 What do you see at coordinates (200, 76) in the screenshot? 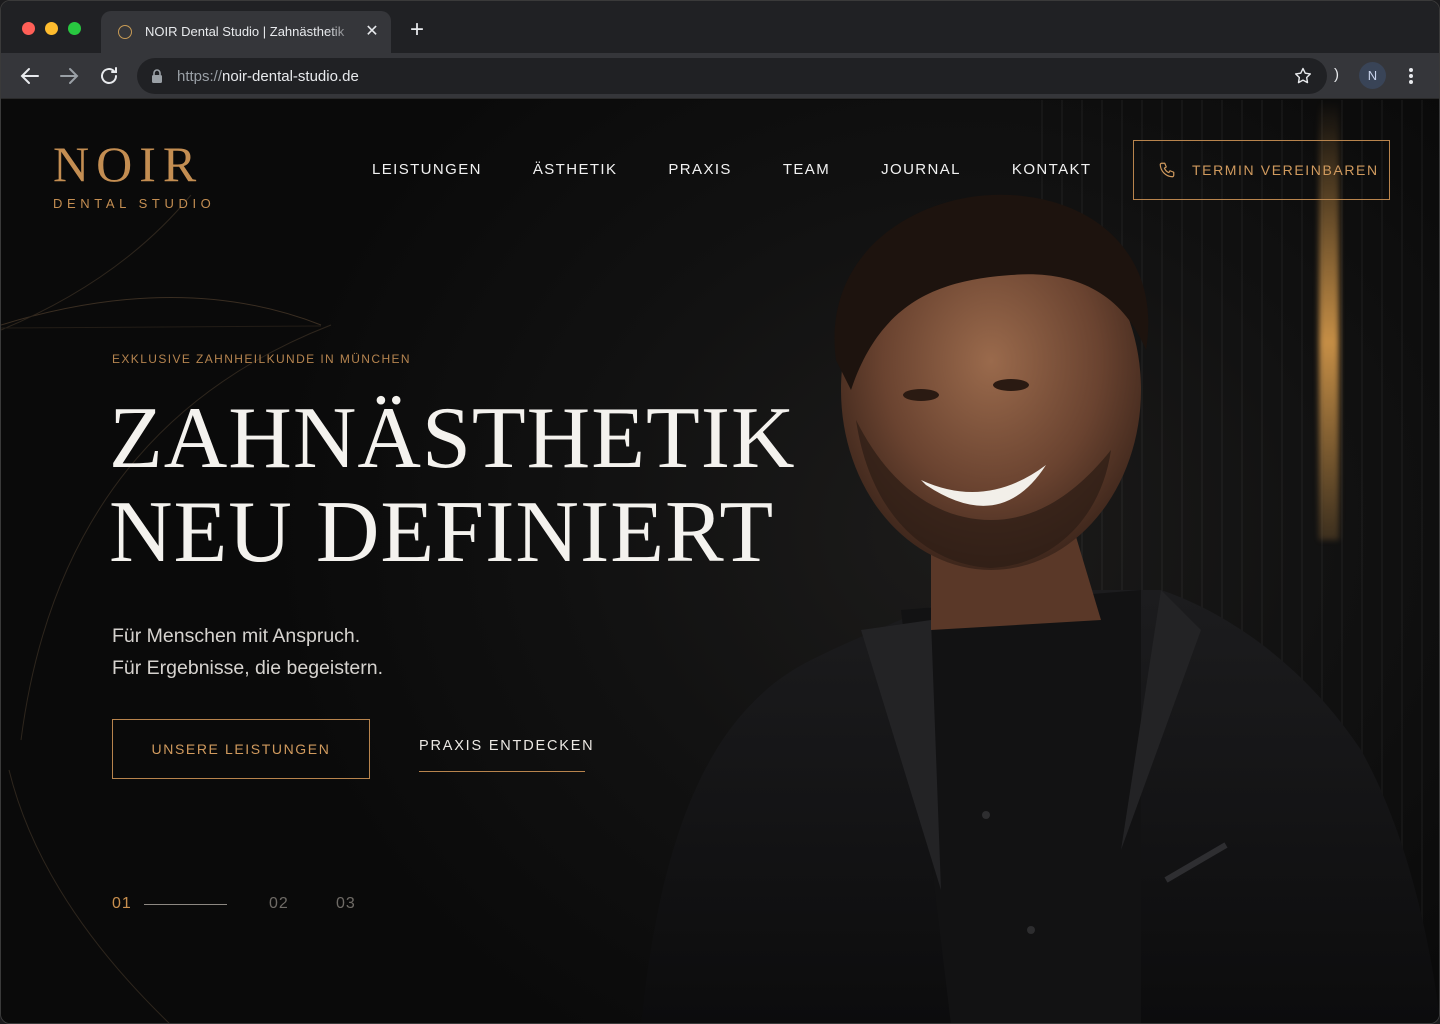
I see `url-scheme: https://` at bounding box center [200, 76].